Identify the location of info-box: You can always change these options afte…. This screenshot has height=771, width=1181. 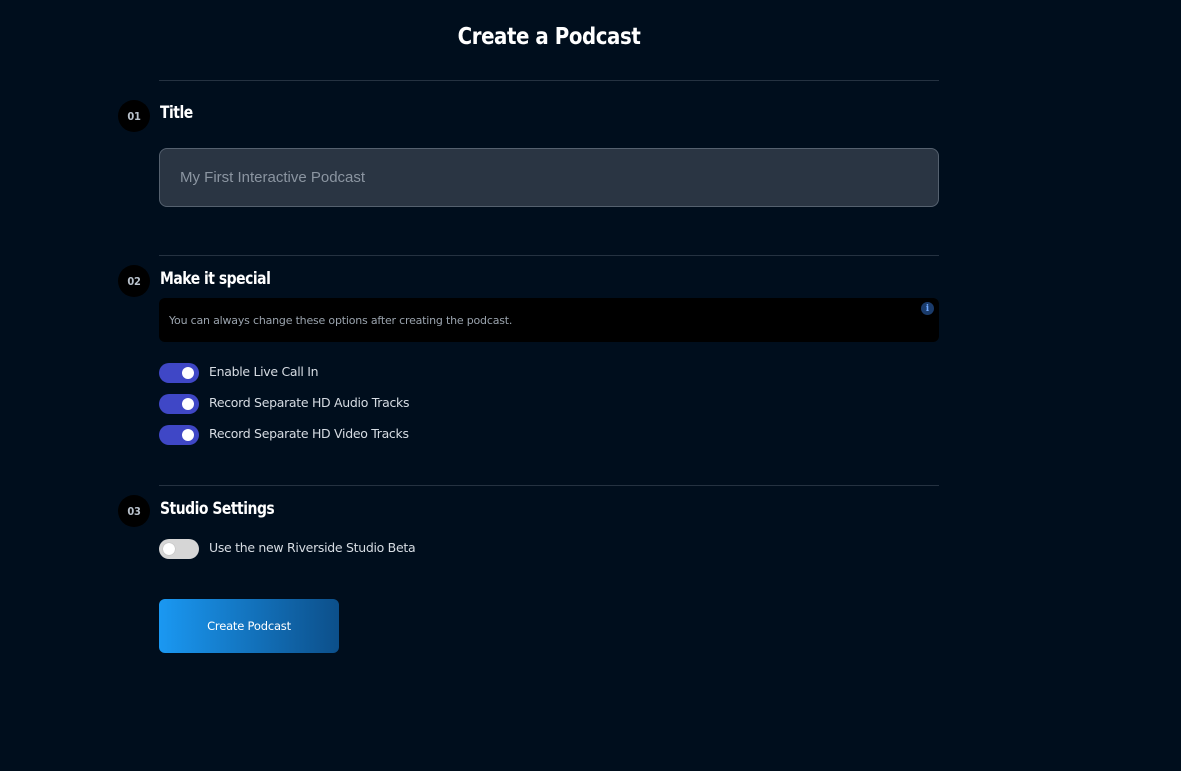
(549, 320).